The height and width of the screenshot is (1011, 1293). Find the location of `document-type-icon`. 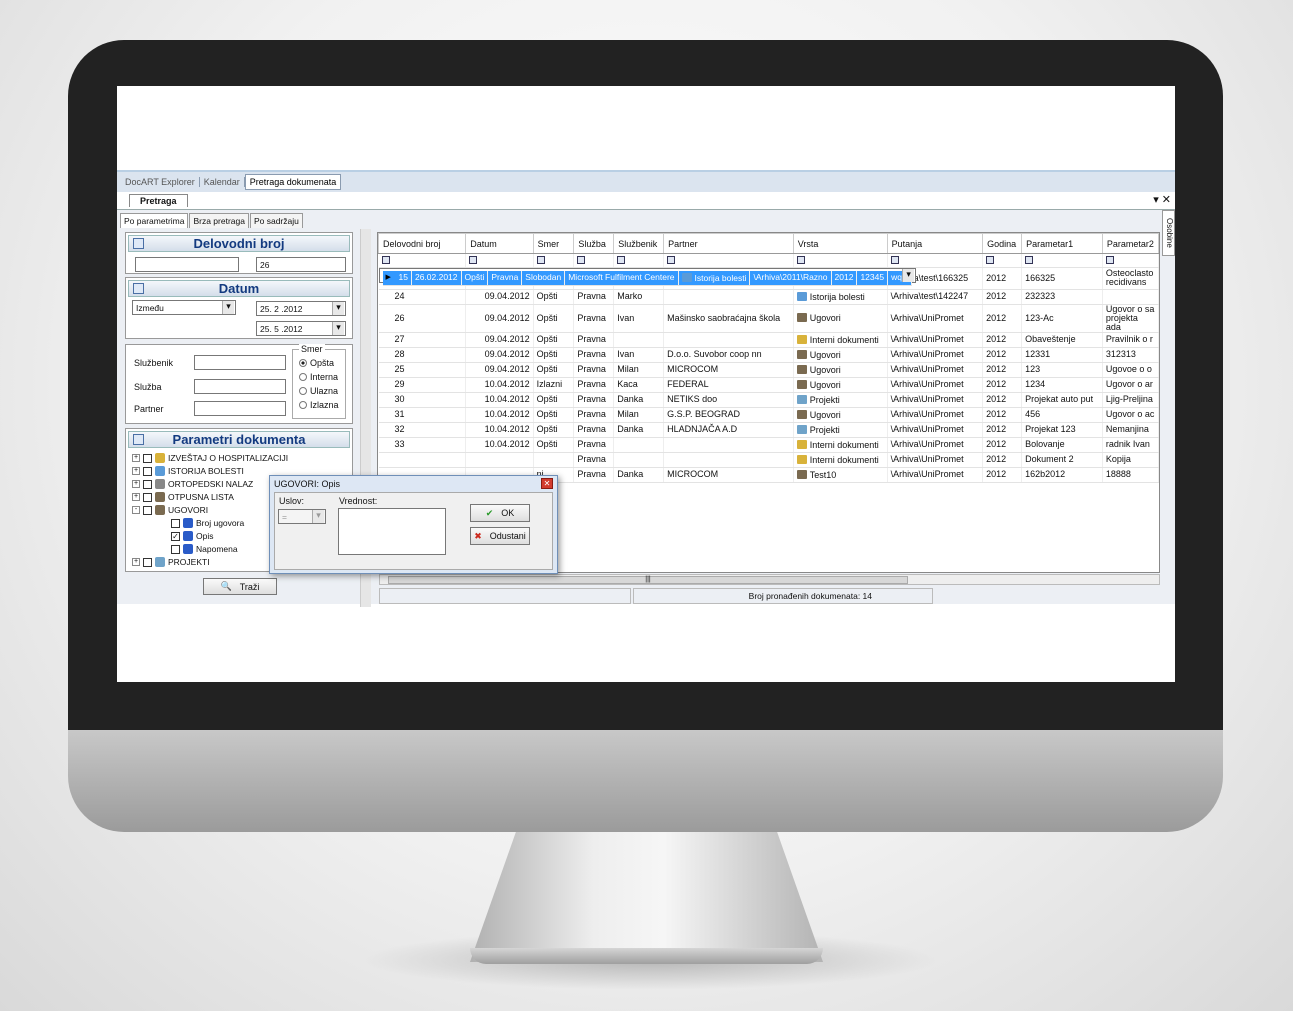

document-type-icon is located at coordinates (160, 510).